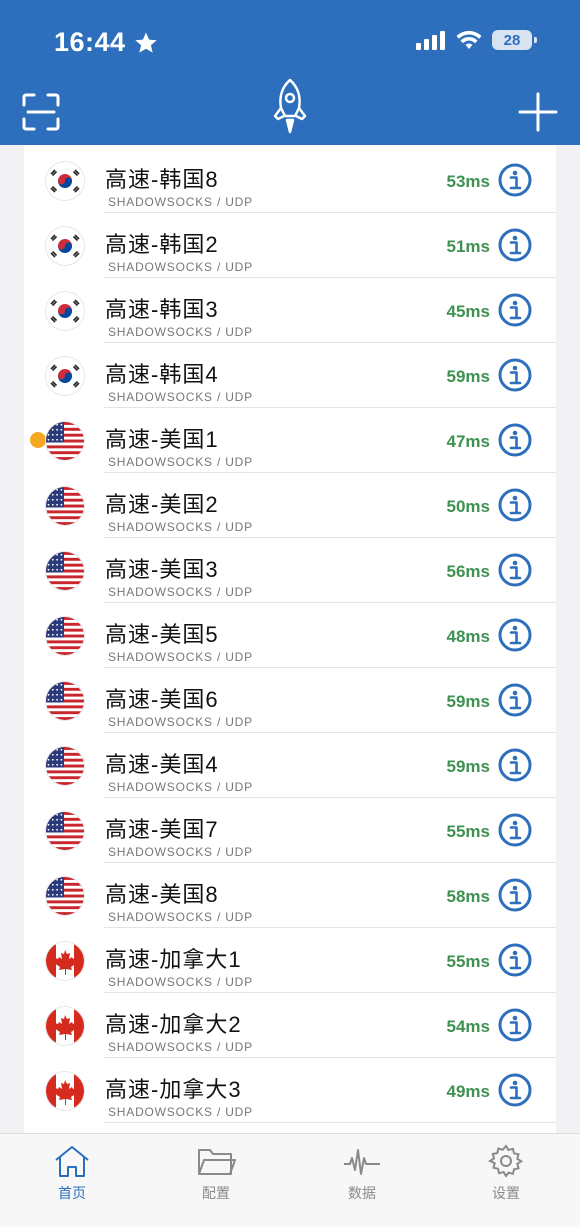 The image size is (580, 1227). What do you see at coordinates (468, 181) in the screenshot?
I see `server-latency: 53ms` at bounding box center [468, 181].